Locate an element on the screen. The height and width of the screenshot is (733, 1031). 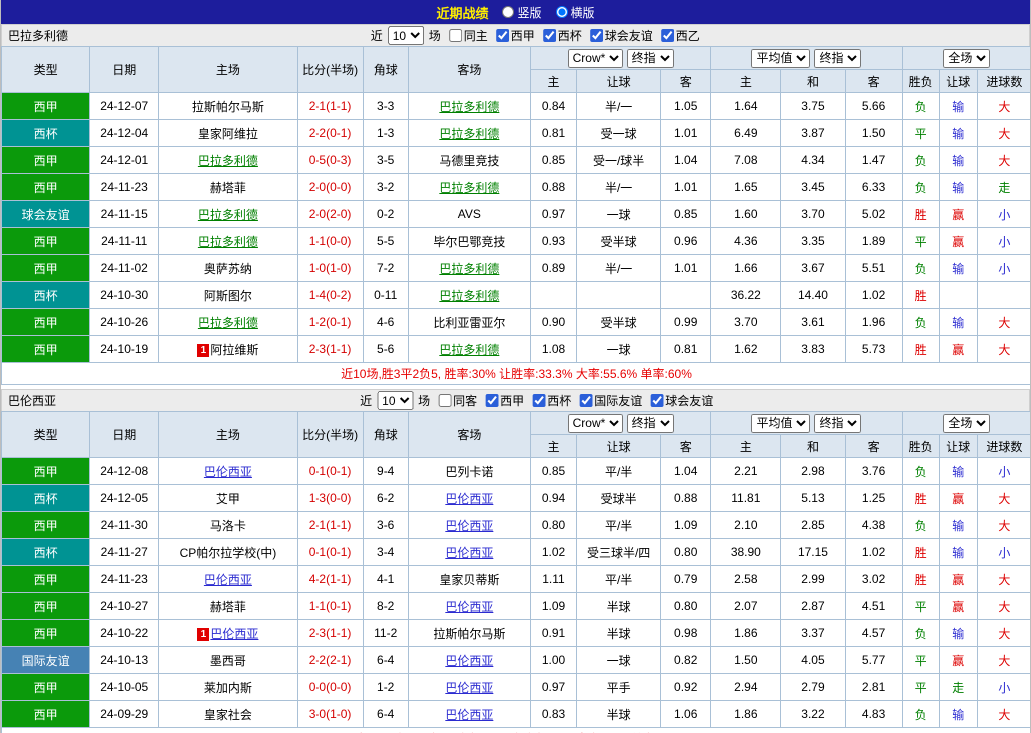
home-team-link: 阿拉维斯 is located at coordinates (234, 350).